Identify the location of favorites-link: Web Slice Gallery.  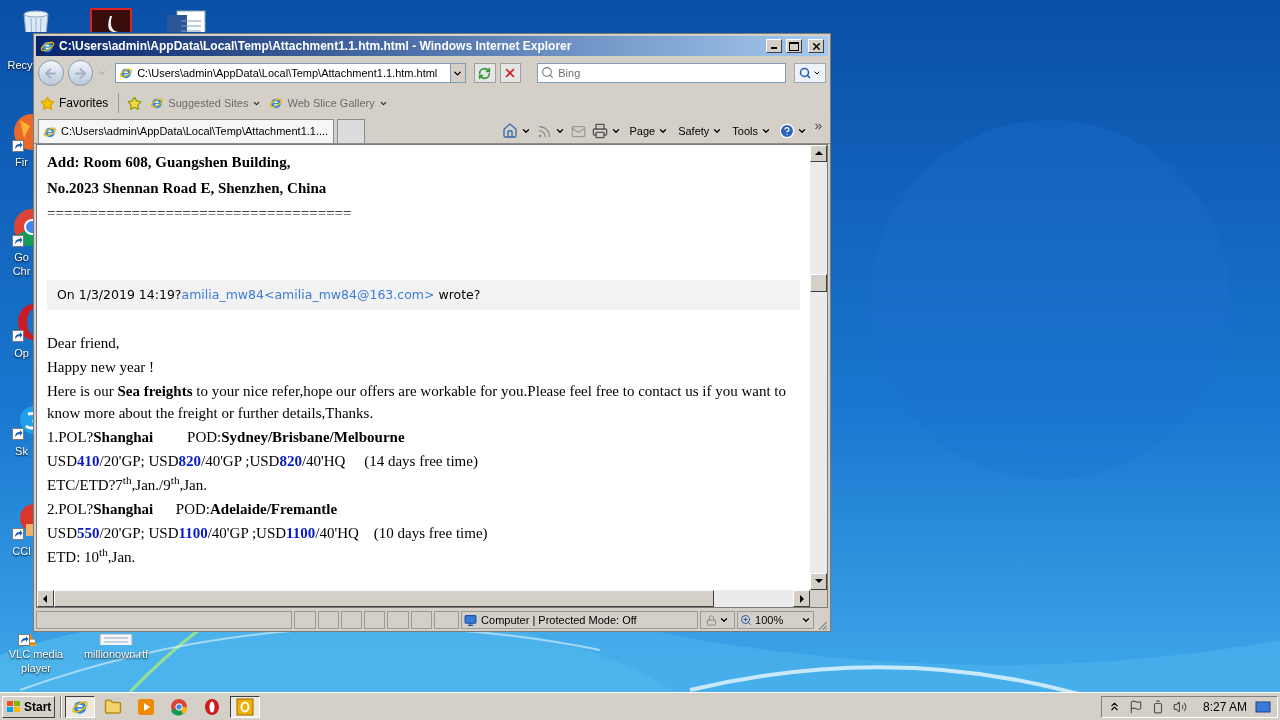
(328, 103).